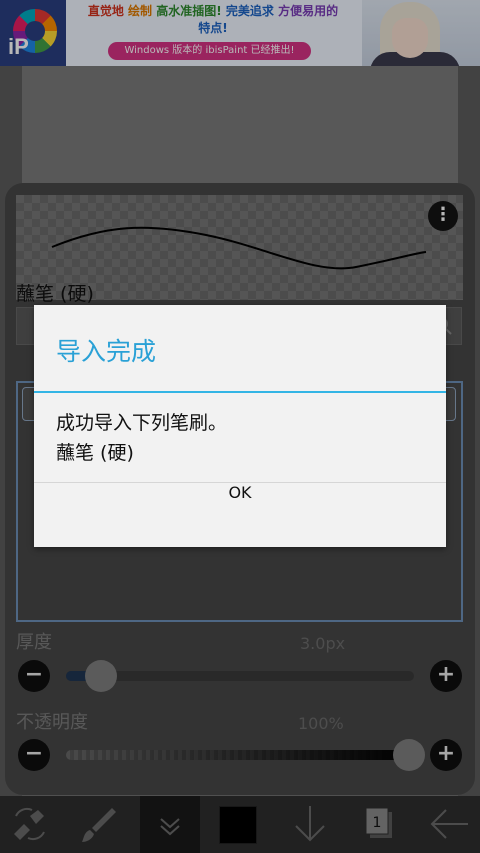 The width and height of the screenshot is (480, 853). I want to click on dialog-title-divider, so click(240, 392).